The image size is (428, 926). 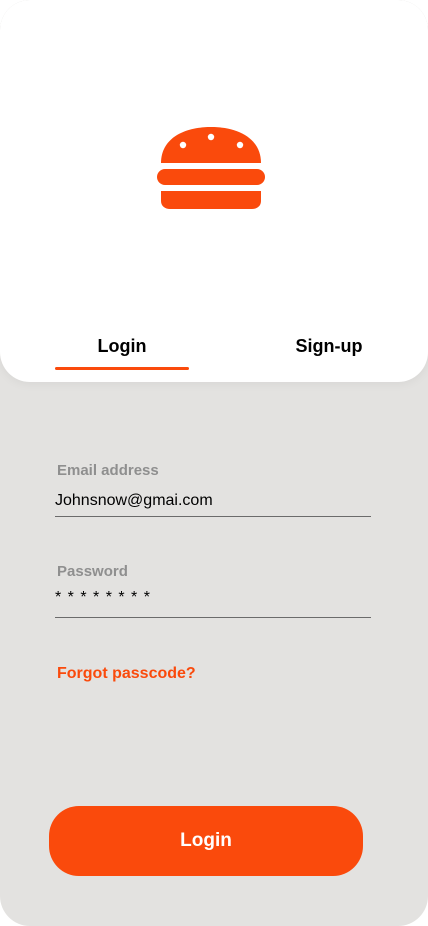 I want to click on tab-login: Login, so click(x=122, y=346).